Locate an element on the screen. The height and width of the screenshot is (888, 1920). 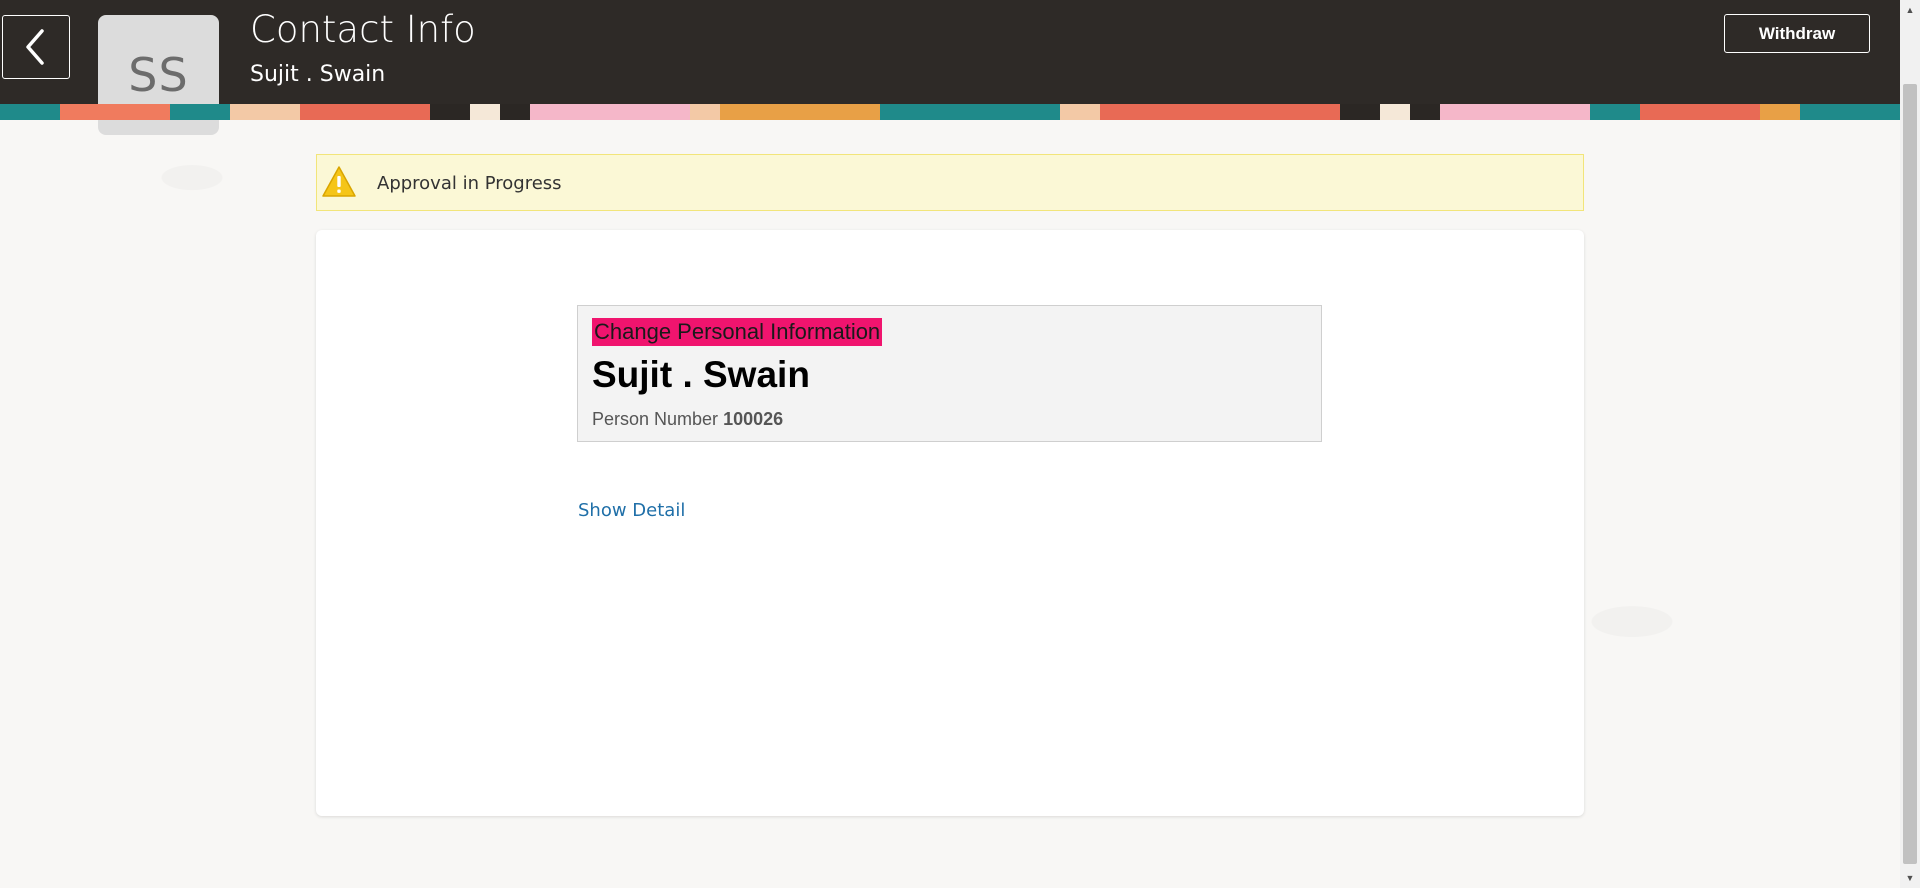
warning-icon is located at coordinates (339, 181).